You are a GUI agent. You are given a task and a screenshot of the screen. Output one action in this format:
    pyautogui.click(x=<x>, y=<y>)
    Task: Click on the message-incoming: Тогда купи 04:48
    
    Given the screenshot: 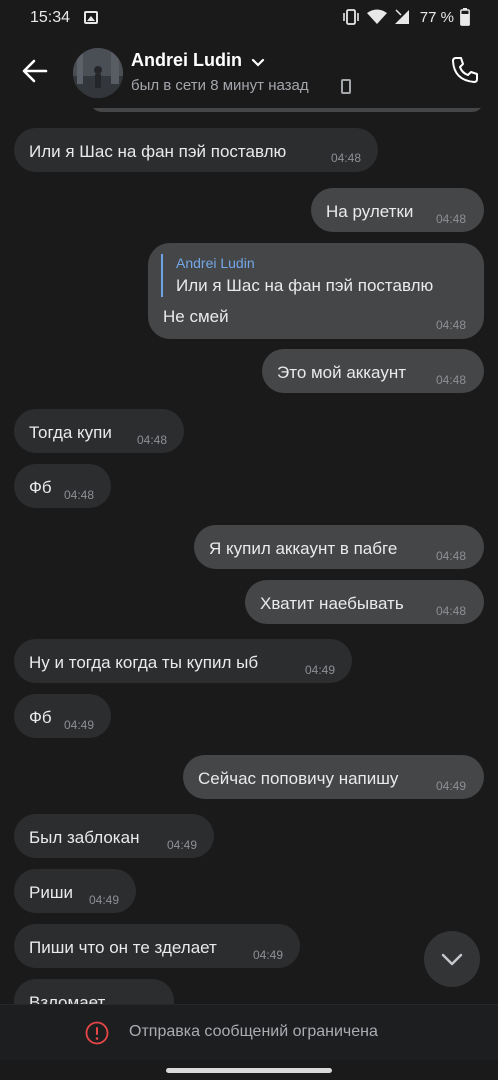 What is the action you would take?
    pyautogui.click(x=99, y=431)
    